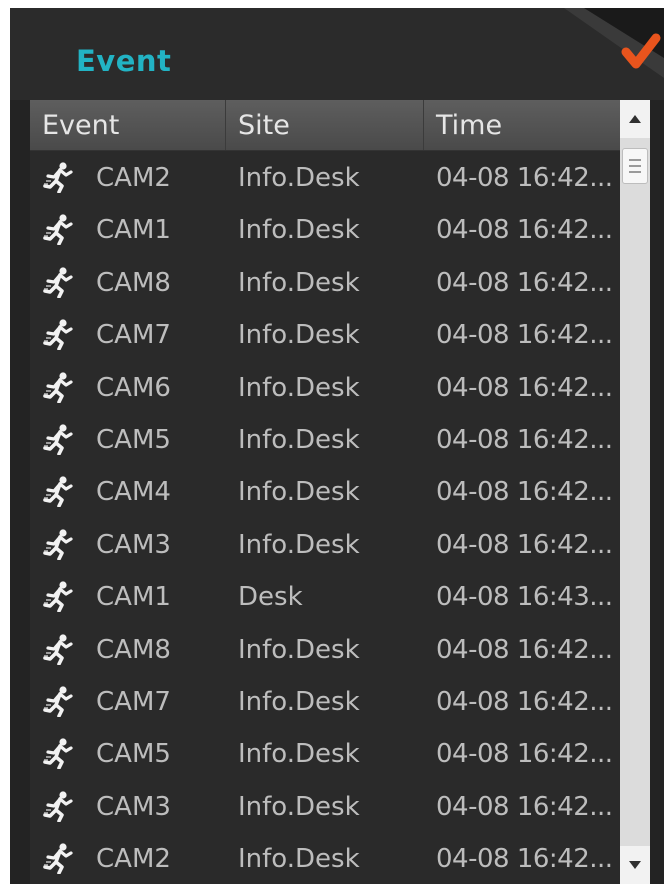 The height and width of the screenshot is (888, 668). I want to click on scroll-up-button, so click(635, 119).